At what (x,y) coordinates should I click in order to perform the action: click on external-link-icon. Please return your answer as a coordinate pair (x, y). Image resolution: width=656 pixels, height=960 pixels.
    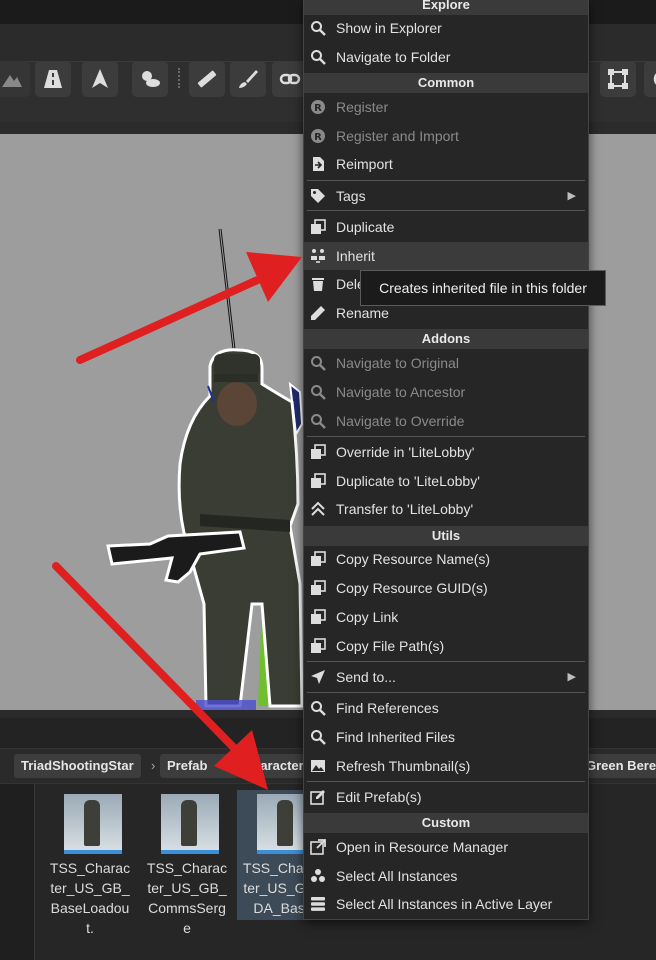
    Looking at the image, I should click on (318, 847).